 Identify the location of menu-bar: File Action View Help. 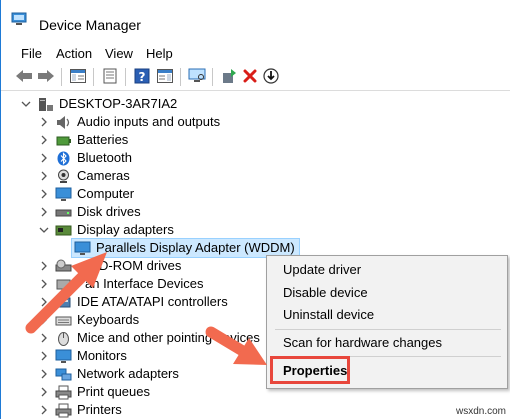
(255, 52).